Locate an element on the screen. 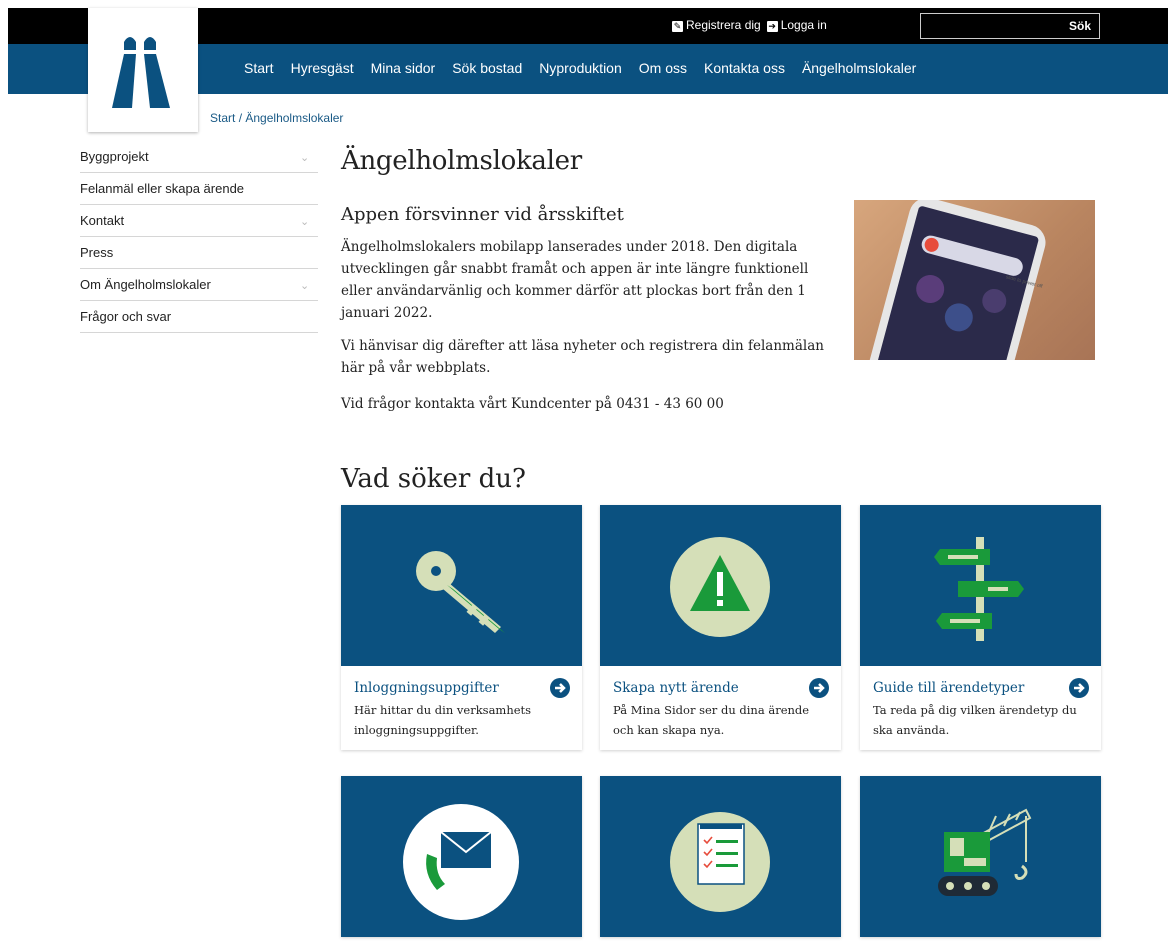  nav-item-sok-bostad: Sök bostad is located at coordinates (487, 68).